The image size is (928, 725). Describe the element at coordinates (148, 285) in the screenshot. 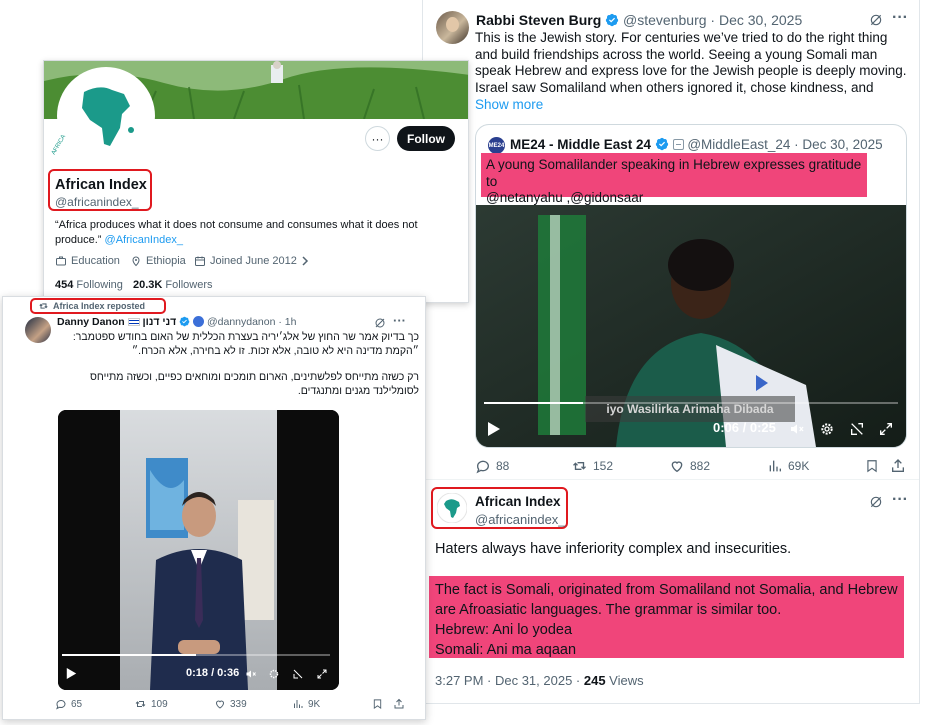

I see `followers-count: 20.3K` at that location.